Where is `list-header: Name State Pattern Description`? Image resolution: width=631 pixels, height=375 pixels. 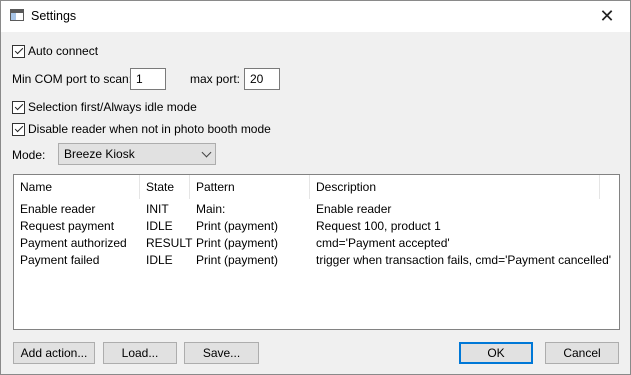
list-header: Name State Pattern Description is located at coordinates (316, 187).